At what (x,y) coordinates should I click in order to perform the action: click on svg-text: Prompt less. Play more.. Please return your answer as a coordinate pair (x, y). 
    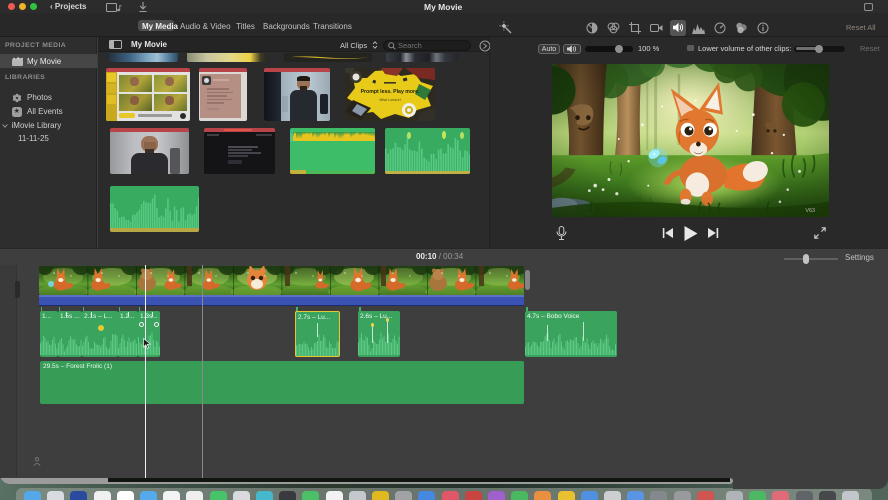
    Looking at the image, I should click on (390, 92).